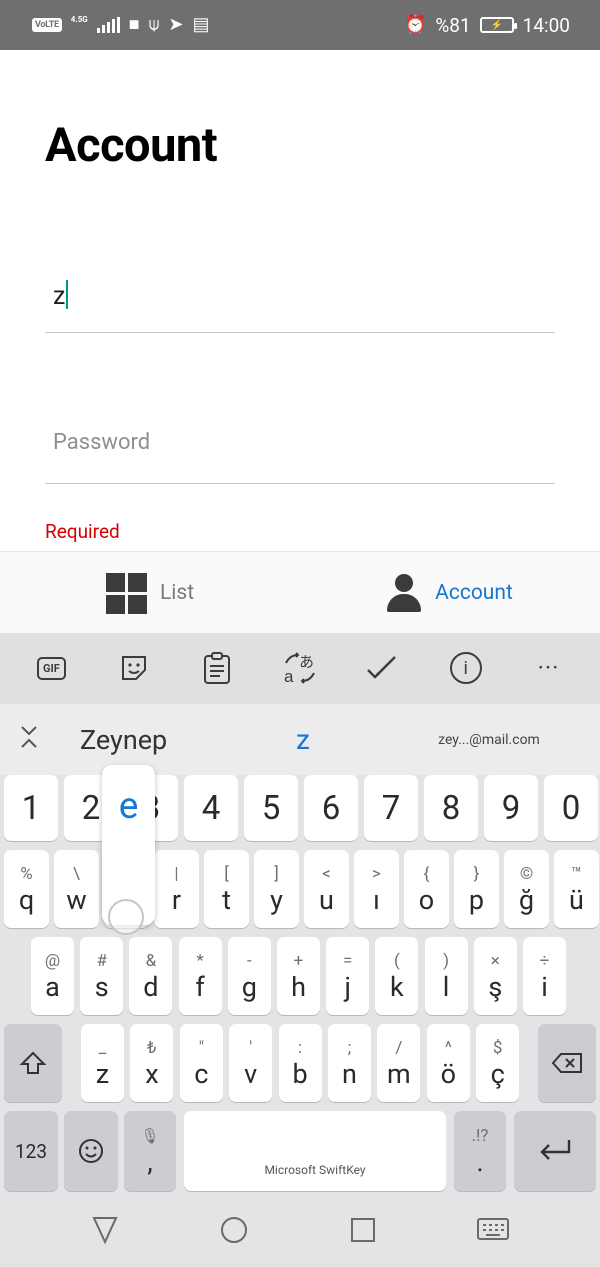  What do you see at coordinates (211, 808) in the screenshot?
I see `key-4: 4` at bounding box center [211, 808].